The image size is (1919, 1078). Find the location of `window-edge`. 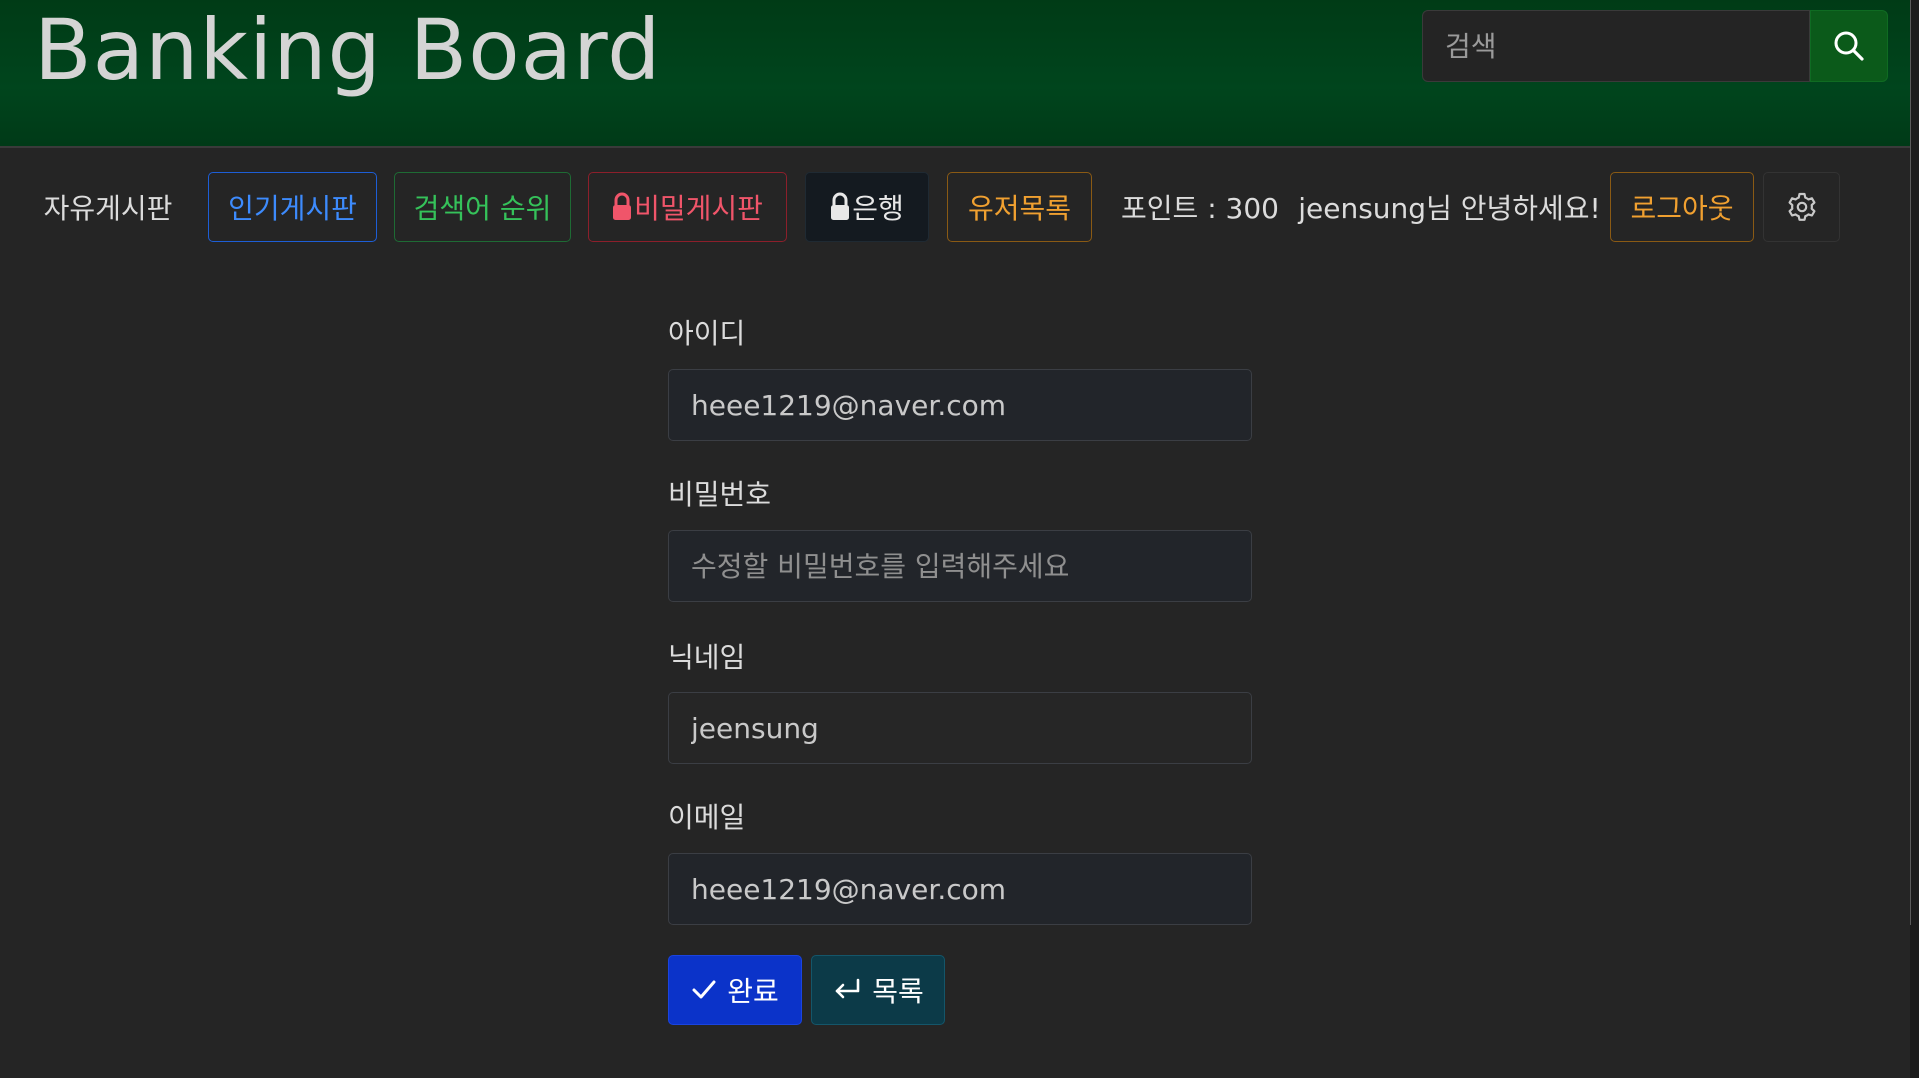

window-edge is located at coordinates (1914, 539).